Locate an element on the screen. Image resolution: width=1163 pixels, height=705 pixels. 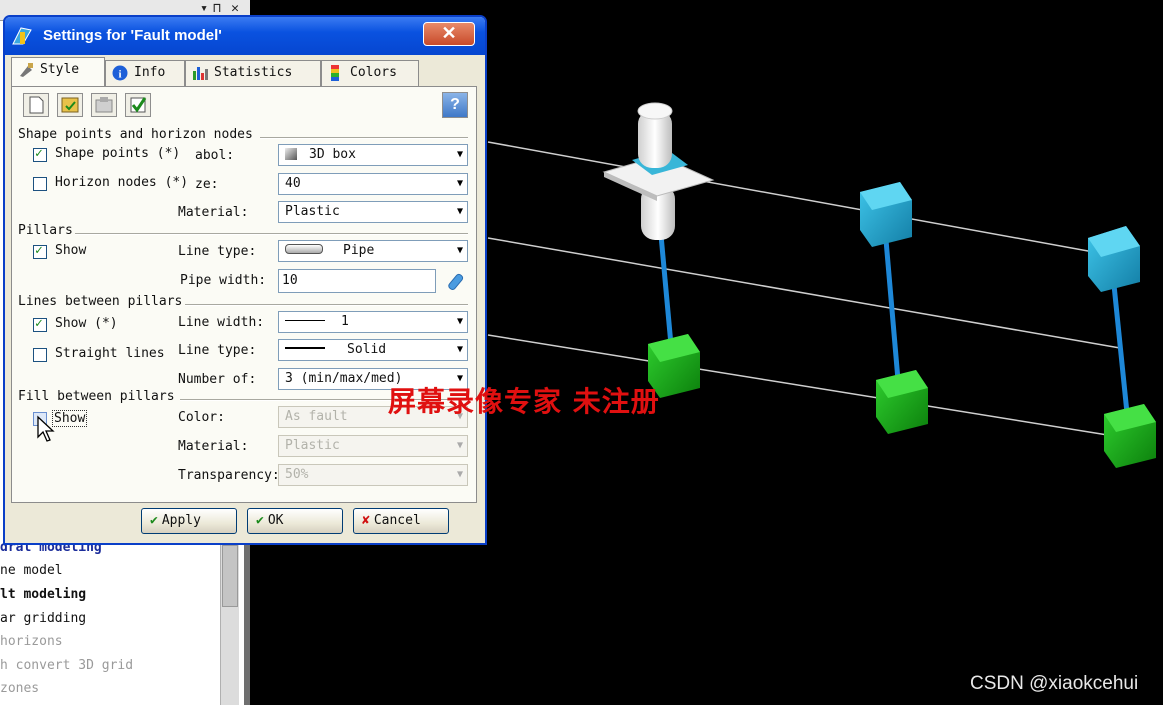
line-width-select: 1 ▼ is located at coordinates (373, 322).